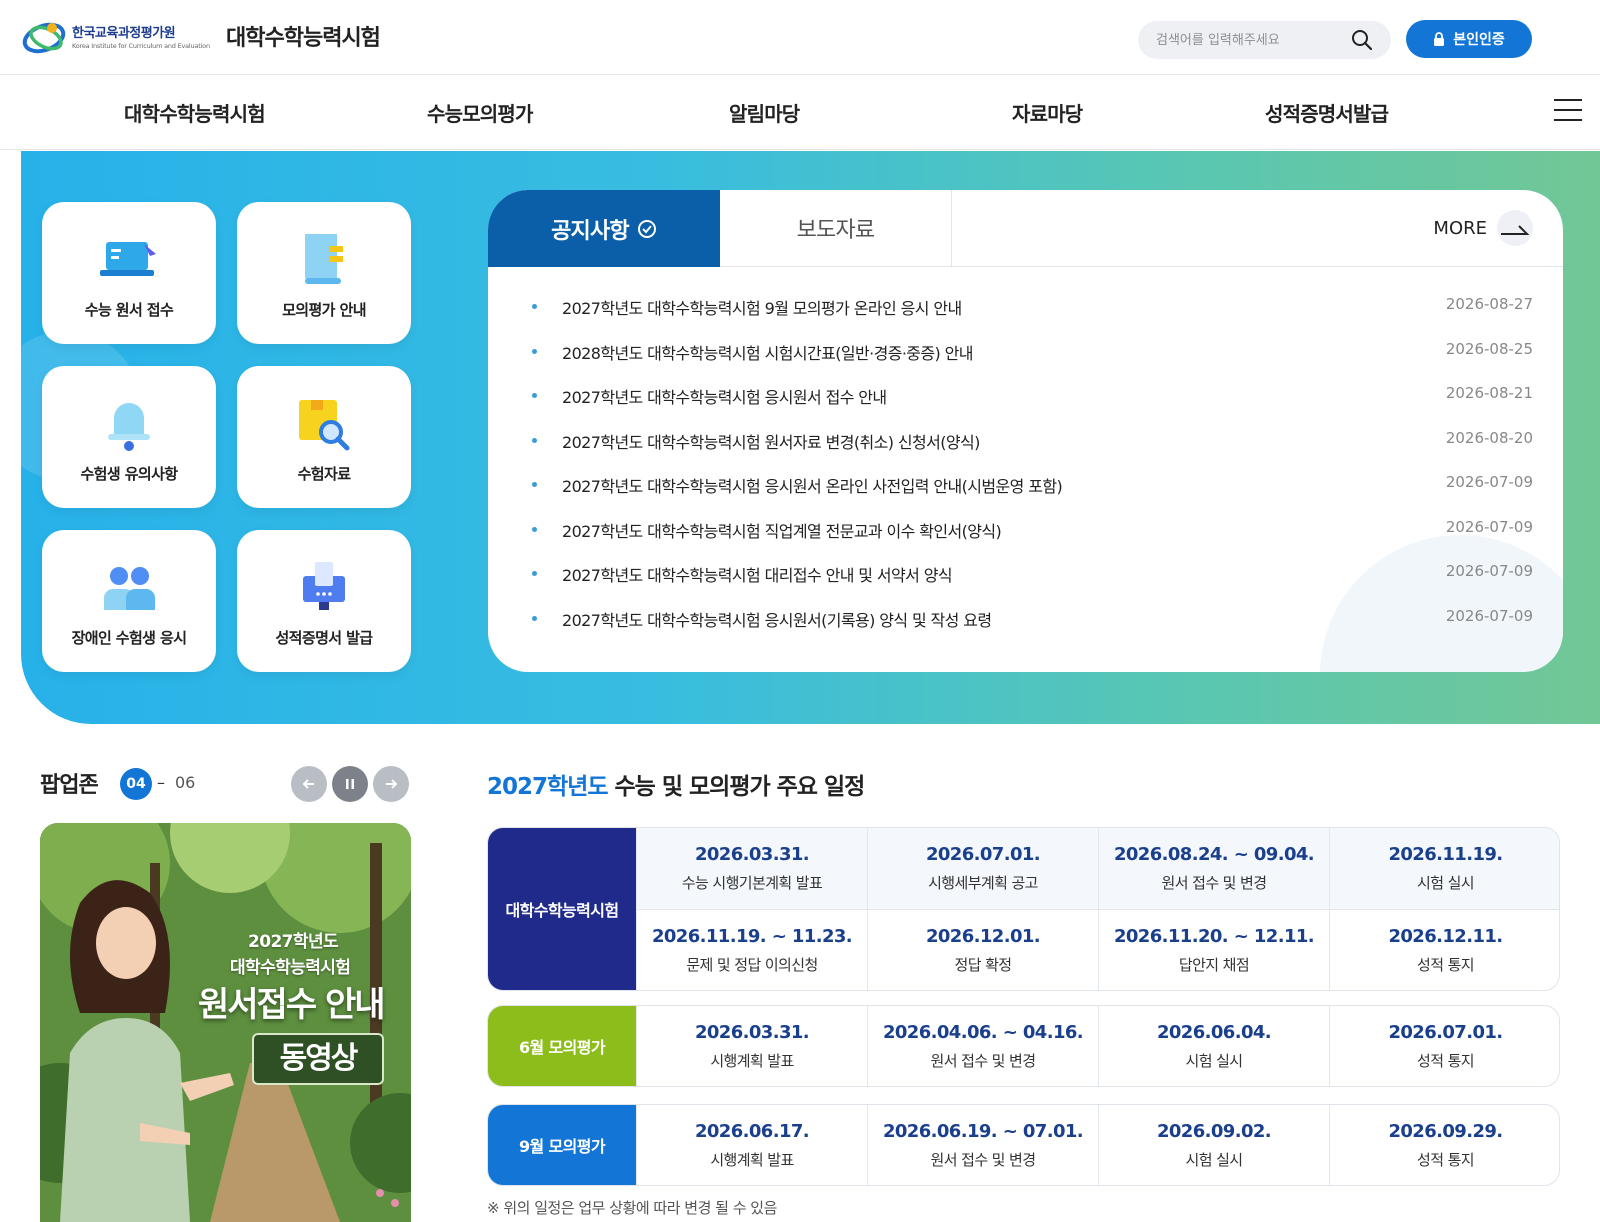 This screenshot has height=1222, width=1600. What do you see at coordinates (1444, 1046) in the screenshot?
I see `schedule-cell: 2026.07.01. 성적 통지` at bounding box center [1444, 1046].